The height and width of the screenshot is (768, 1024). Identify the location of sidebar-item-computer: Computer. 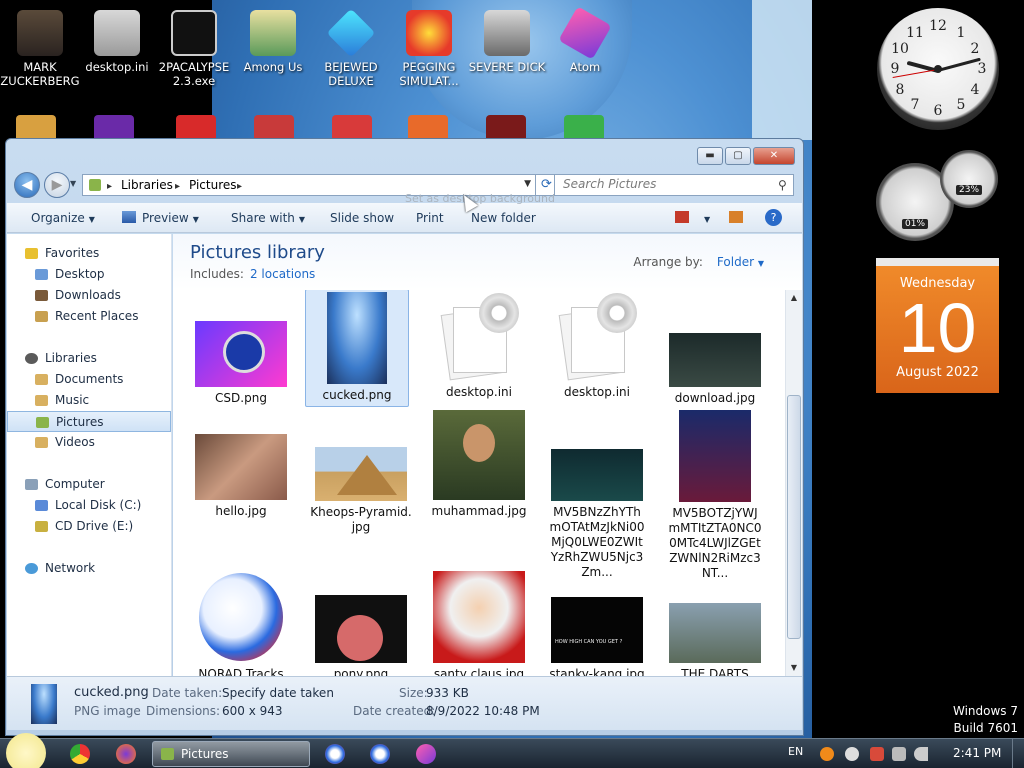
(89, 484).